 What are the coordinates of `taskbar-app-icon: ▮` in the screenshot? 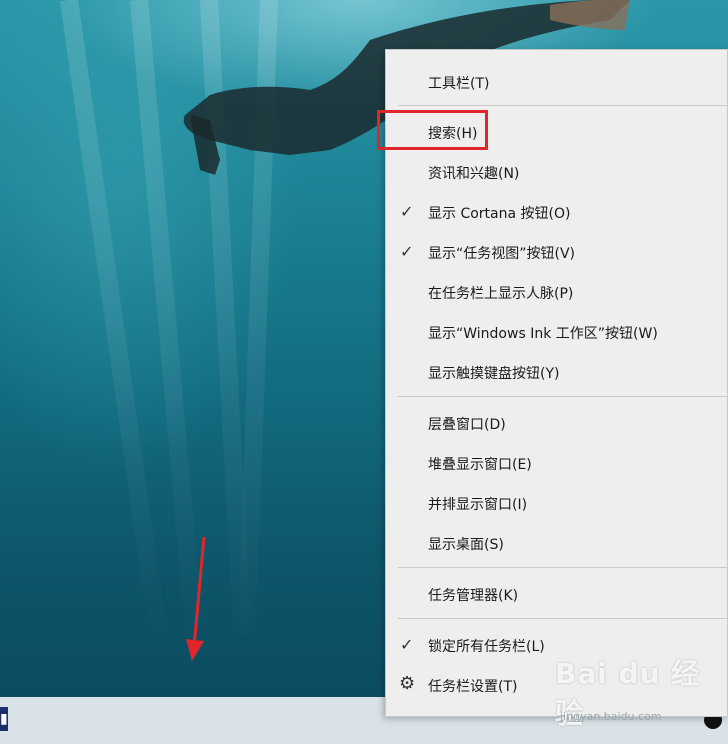 It's located at (4, 719).